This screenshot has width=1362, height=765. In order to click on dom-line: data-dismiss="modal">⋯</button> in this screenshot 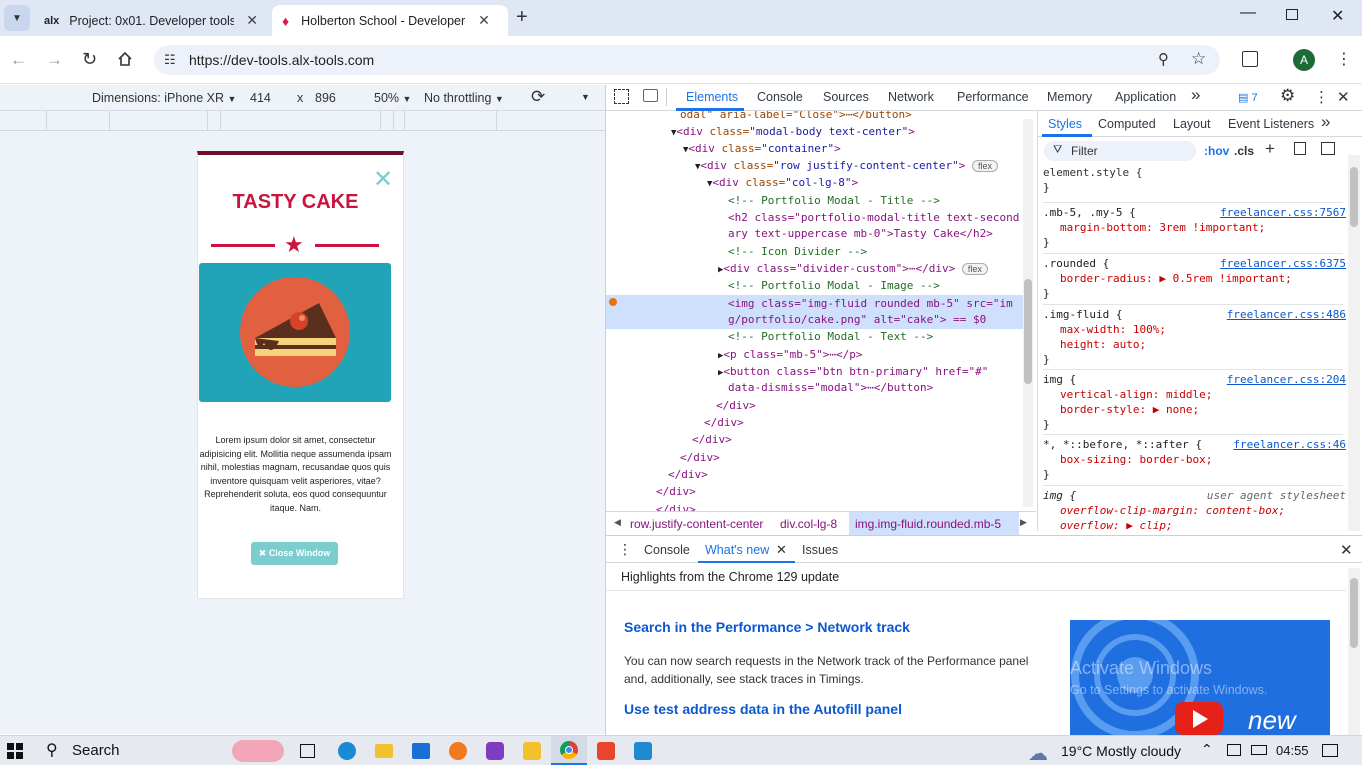, I will do `click(882, 387)`.